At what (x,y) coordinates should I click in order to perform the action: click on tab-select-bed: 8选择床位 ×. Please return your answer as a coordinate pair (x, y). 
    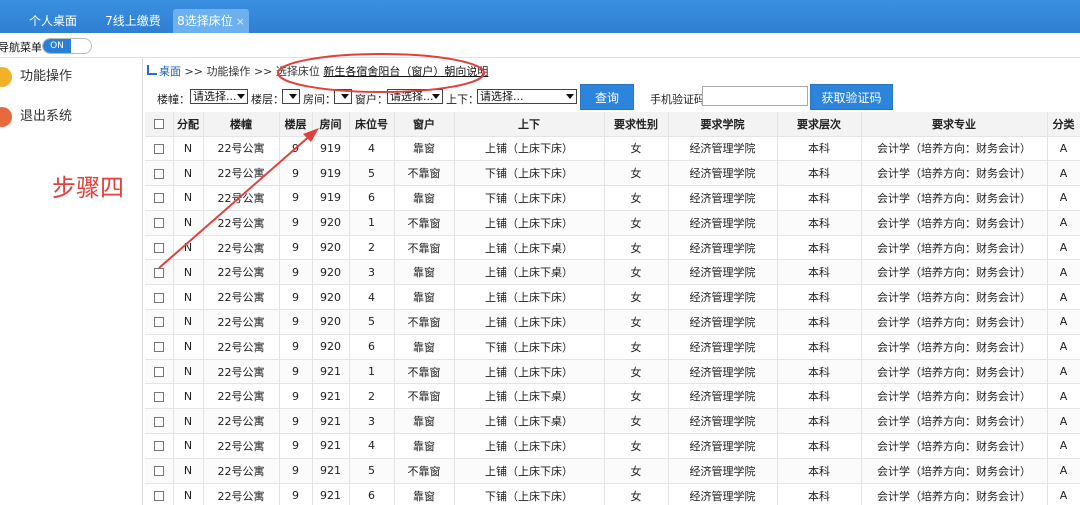
    Looking at the image, I should click on (211, 21).